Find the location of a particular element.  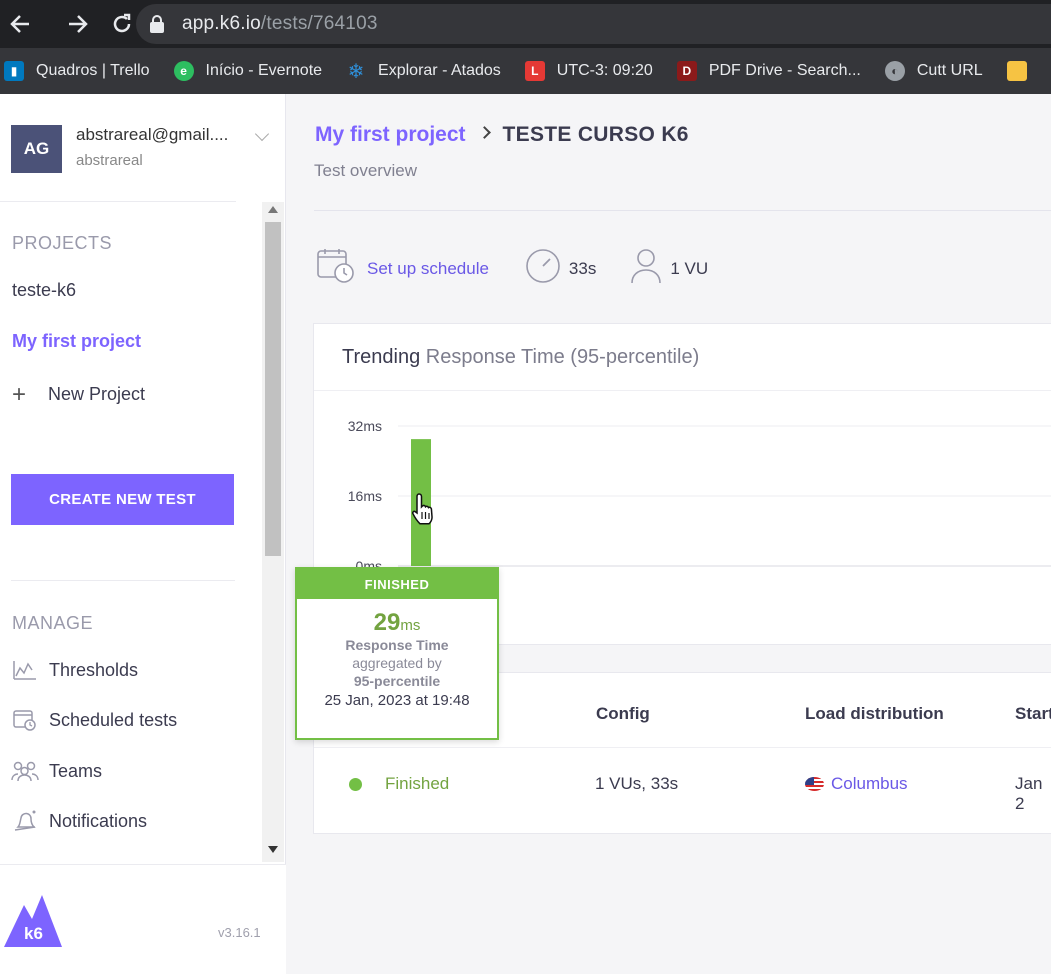

avatar: AG is located at coordinates (36, 149).